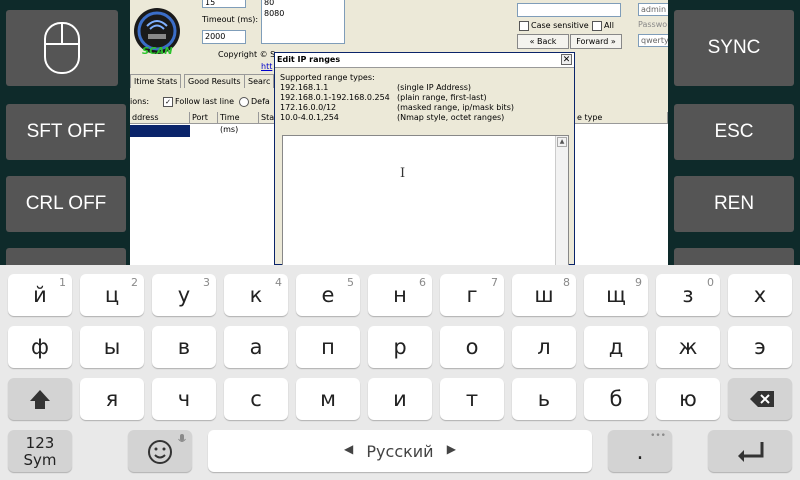 The image size is (800, 480). What do you see at coordinates (638, 282) in the screenshot?
I see `number-hint: 9` at bounding box center [638, 282].